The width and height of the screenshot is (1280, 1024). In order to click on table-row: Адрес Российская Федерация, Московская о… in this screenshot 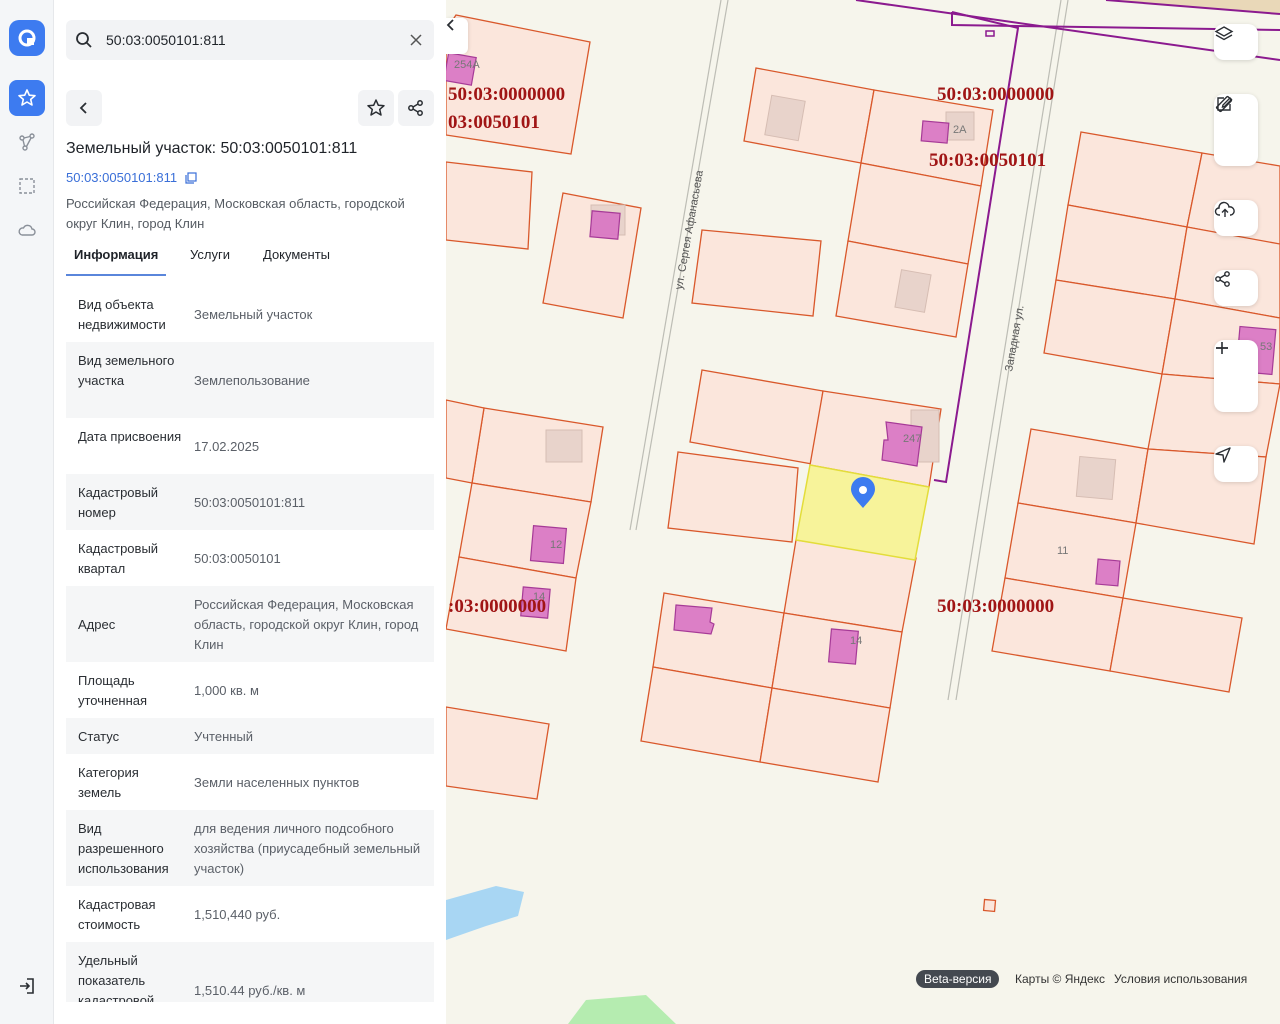, I will do `click(250, 624)`.